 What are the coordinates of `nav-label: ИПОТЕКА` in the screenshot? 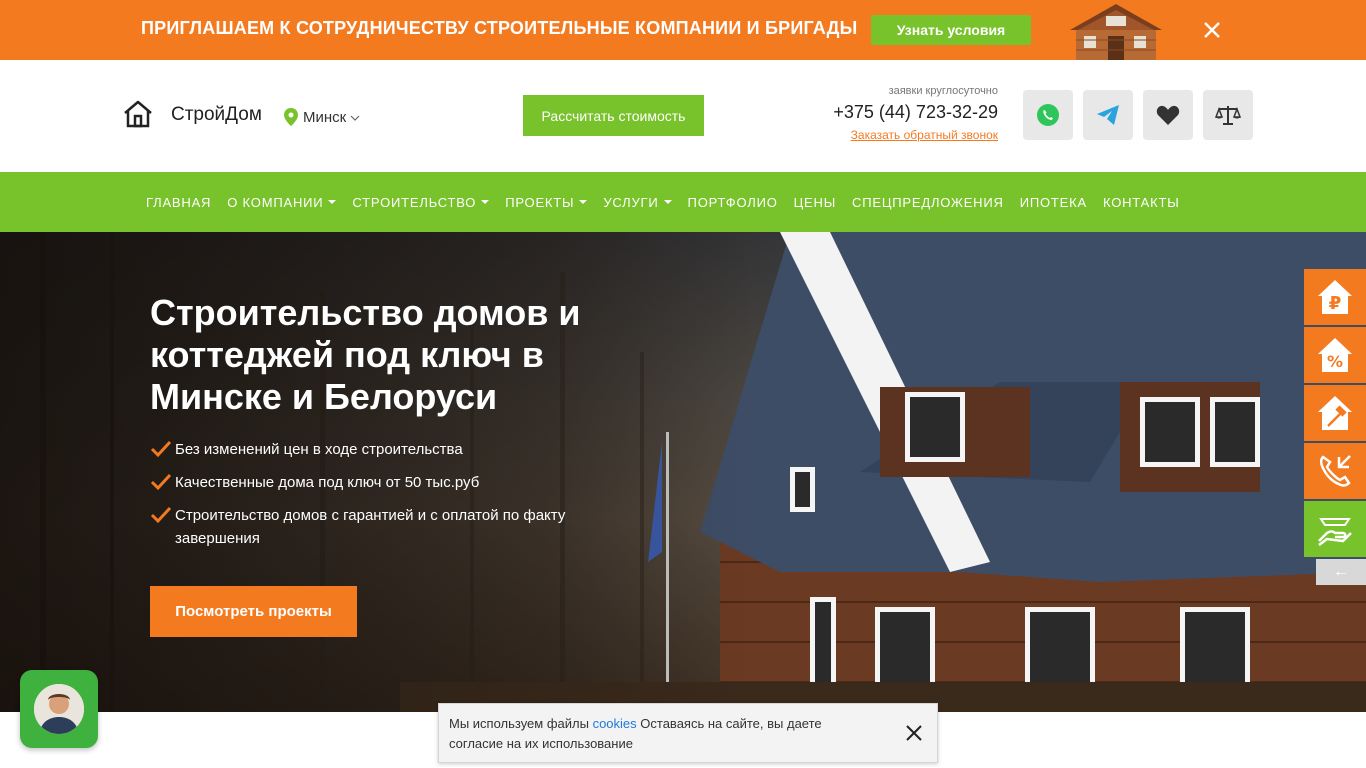 It's located at (1053, 202).